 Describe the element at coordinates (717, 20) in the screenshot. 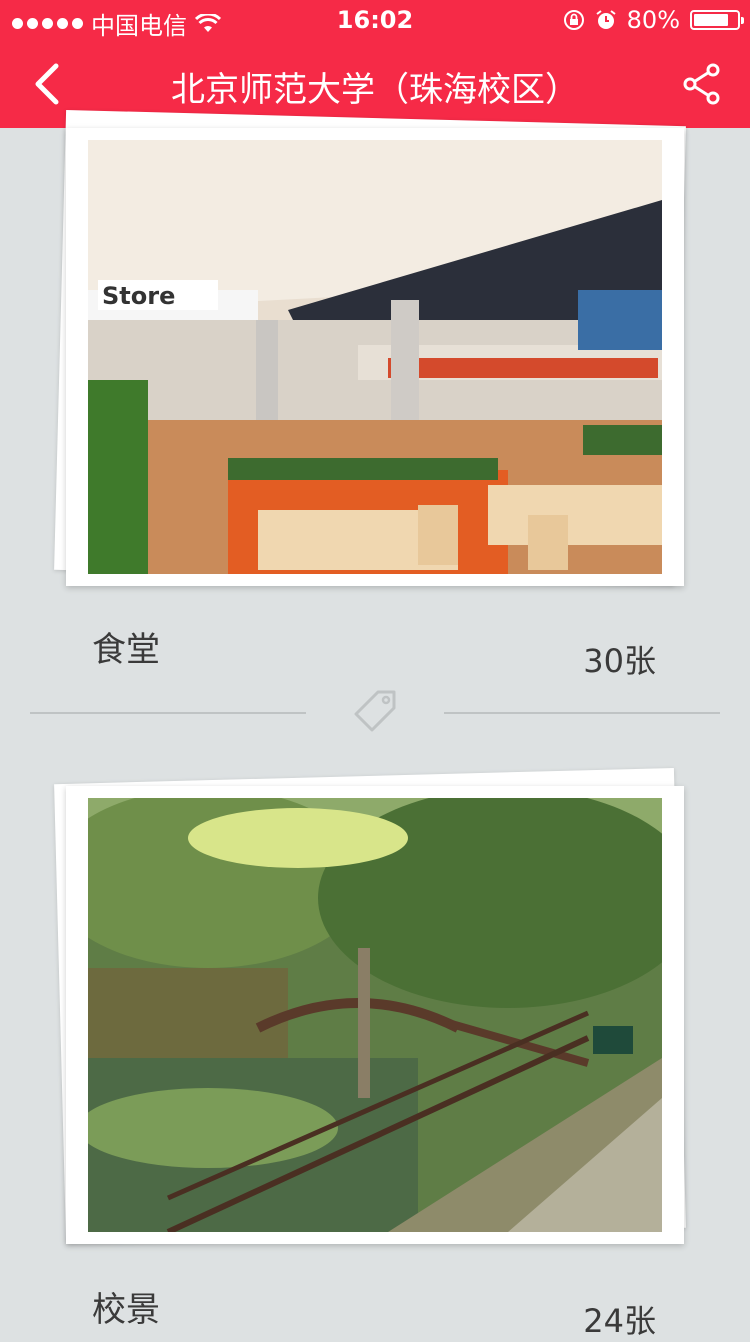

I see `battery-icon` at that location.